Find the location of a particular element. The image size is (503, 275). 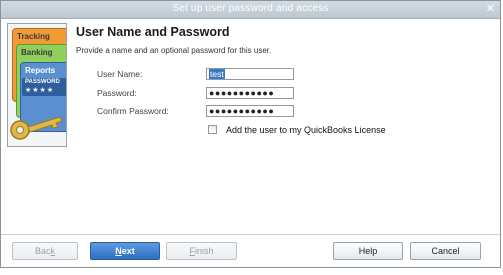

user-name-label: User Name: is located at coordinates (120, 74).